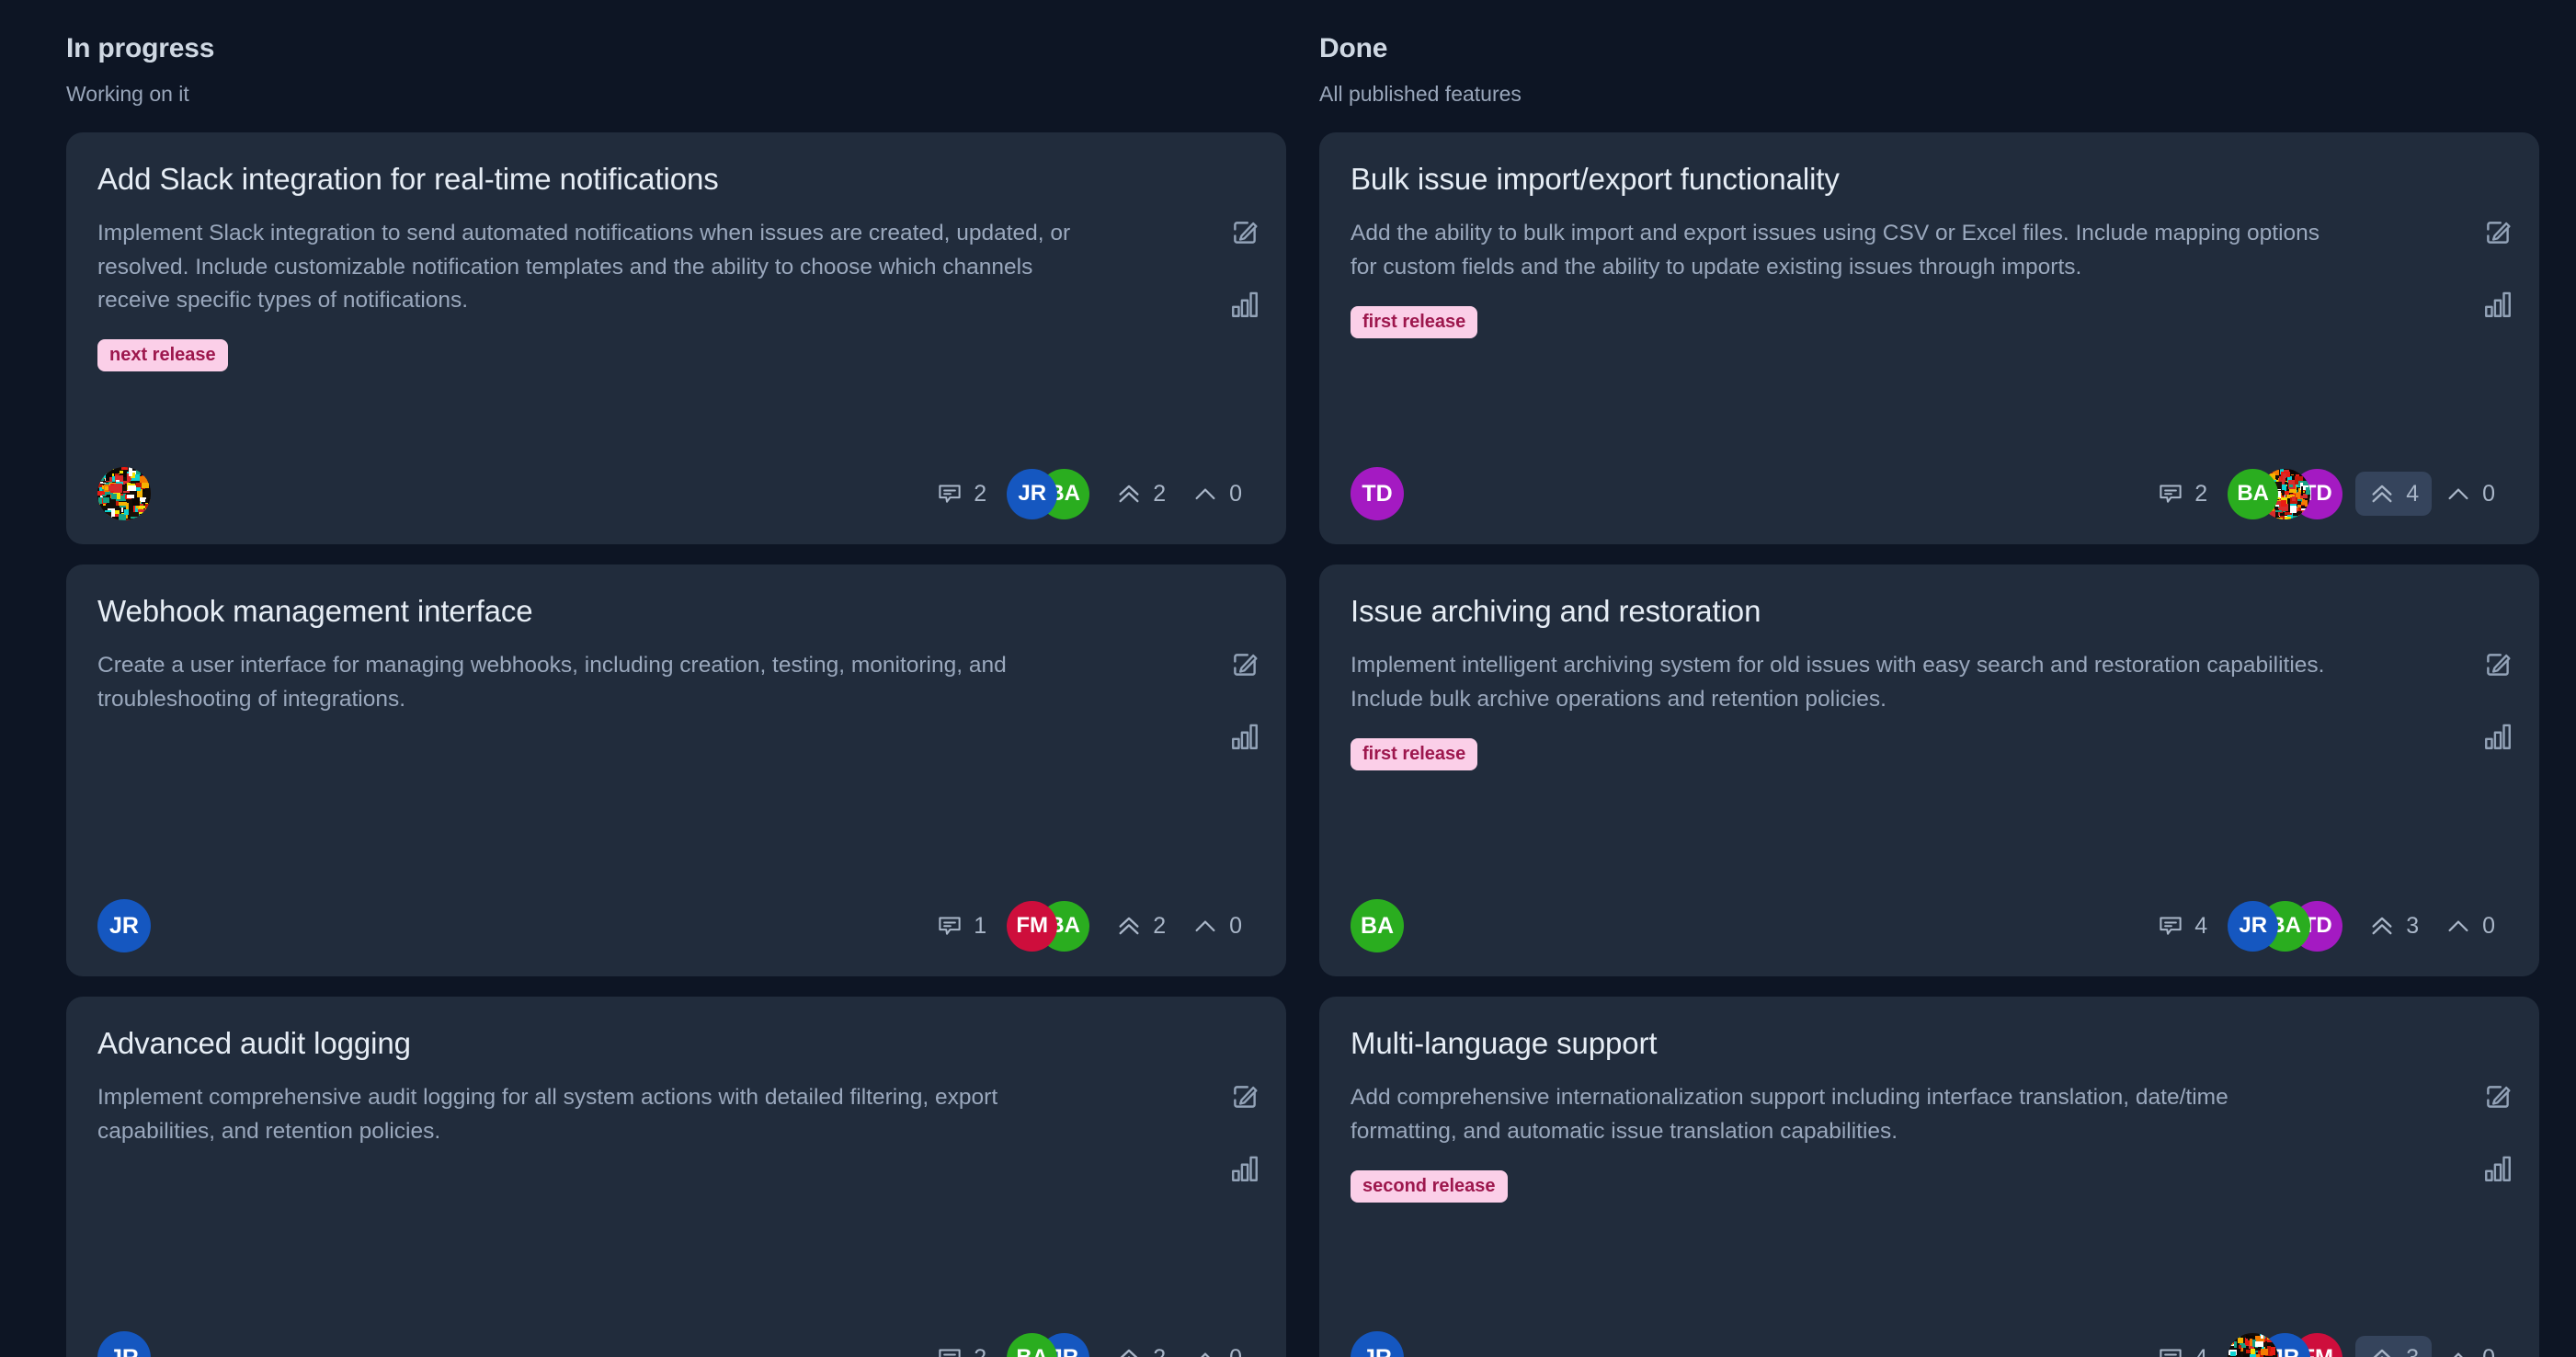 This screenshot has width=2576, height=1357. Describe the element at coordinates (2394, 495) in the screenshot. I see `upvote-button: 4` at that location.